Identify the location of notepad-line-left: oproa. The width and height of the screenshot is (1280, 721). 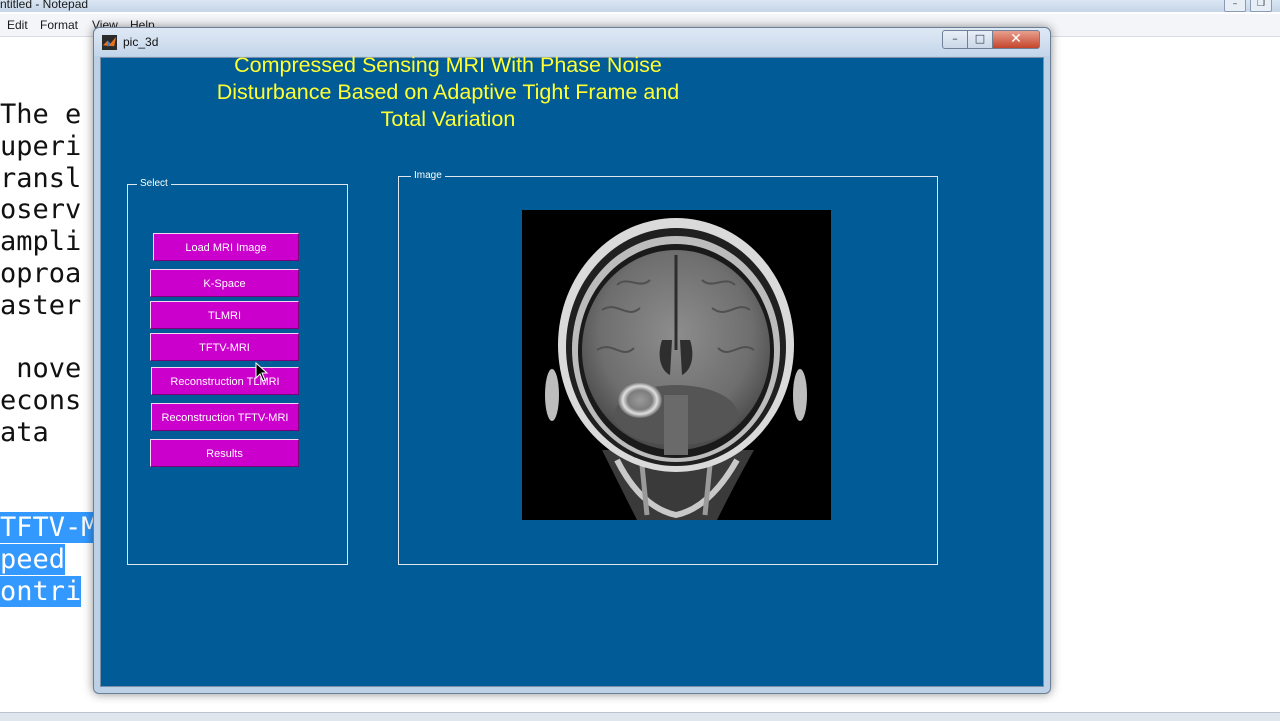
(41, 273).